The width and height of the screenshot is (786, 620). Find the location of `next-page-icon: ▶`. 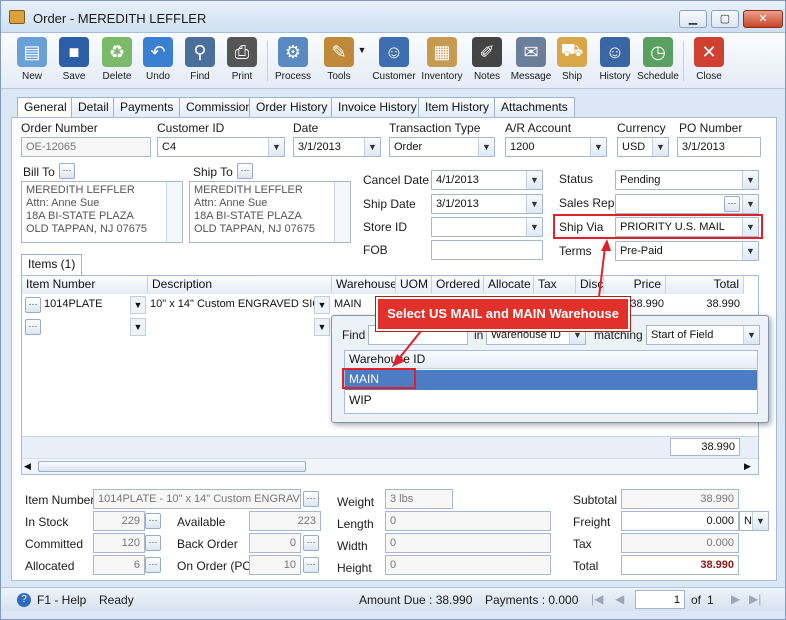

next-page-icon: ▶ is located at coordinates (735, 599).